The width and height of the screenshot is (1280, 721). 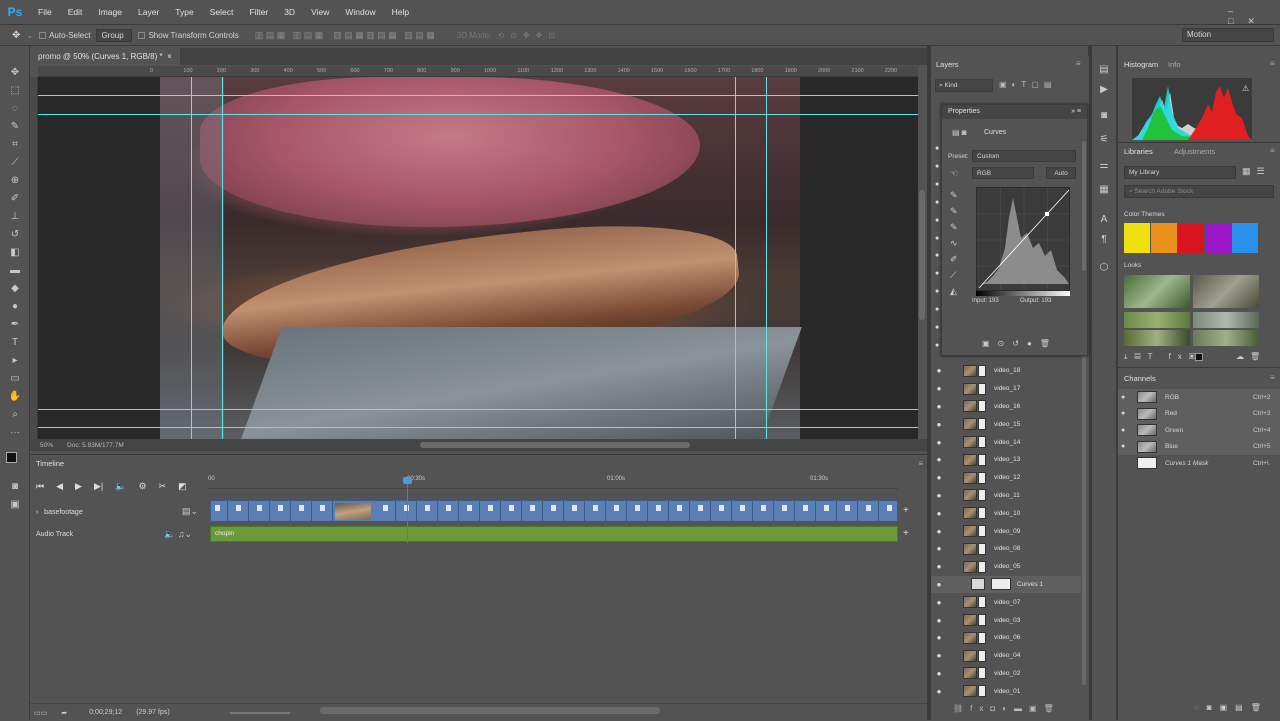 I want to click on playhead-handle, so click(x=407, y=480).